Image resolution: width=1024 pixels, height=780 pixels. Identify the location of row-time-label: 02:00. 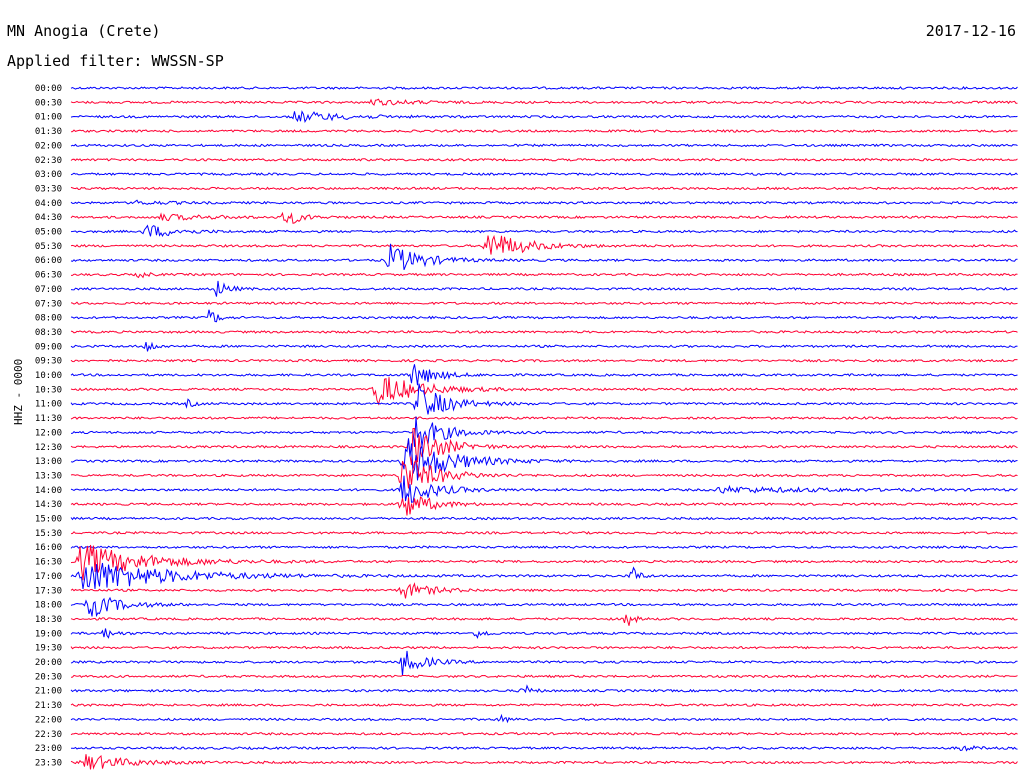
(48, 146).